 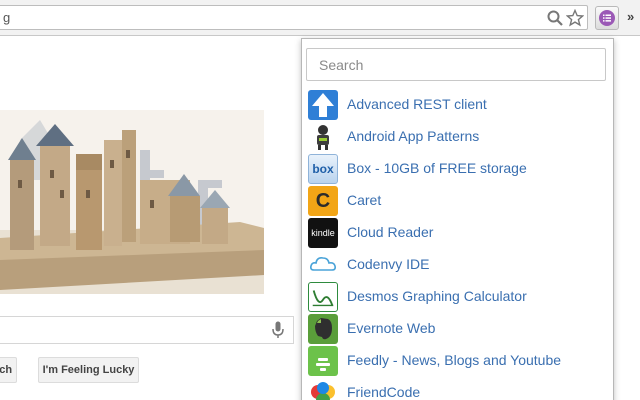 What do you see at coordinates (323, 169) in the screenshot?
I see `box-icon: box` at bounding box center [323, 169].